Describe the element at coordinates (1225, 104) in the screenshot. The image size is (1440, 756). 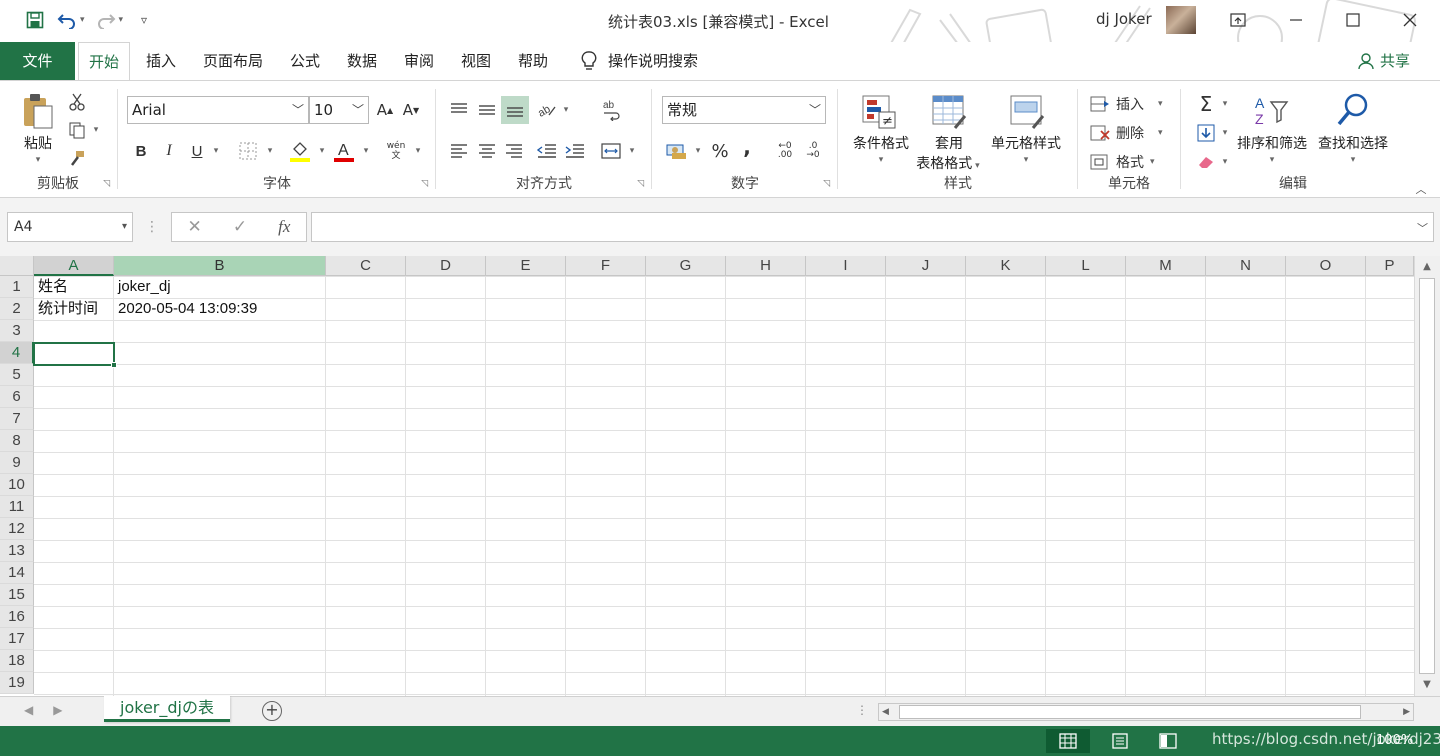
I see `autosum-dropdown-icon: ▾` at that location.